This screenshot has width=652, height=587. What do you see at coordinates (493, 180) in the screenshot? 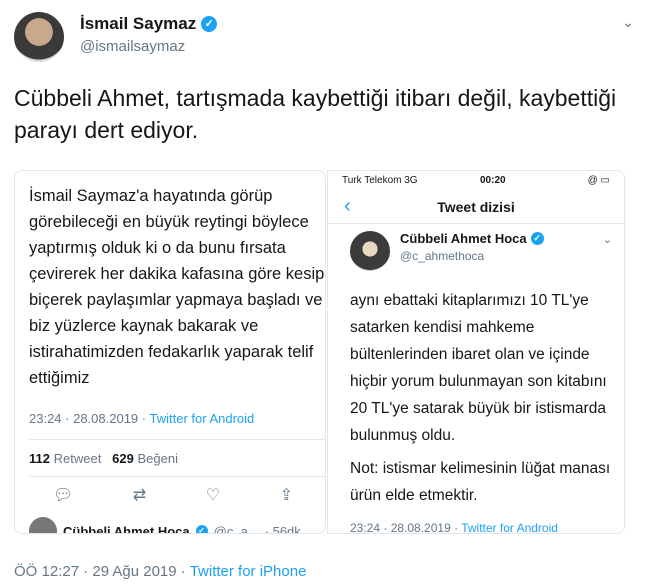
I see `status-time: 00:20` at bounding box center [493, 180].